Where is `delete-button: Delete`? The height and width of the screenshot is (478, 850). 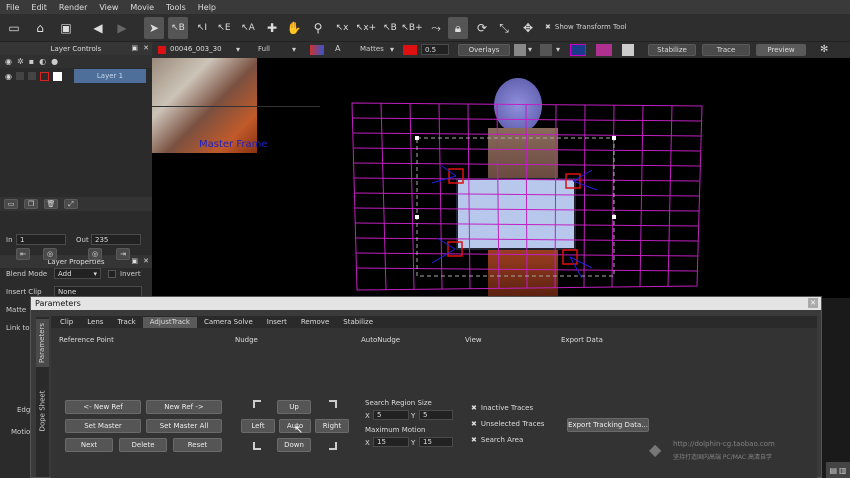
delete-button: Delete is located at coordinates (143, 445).